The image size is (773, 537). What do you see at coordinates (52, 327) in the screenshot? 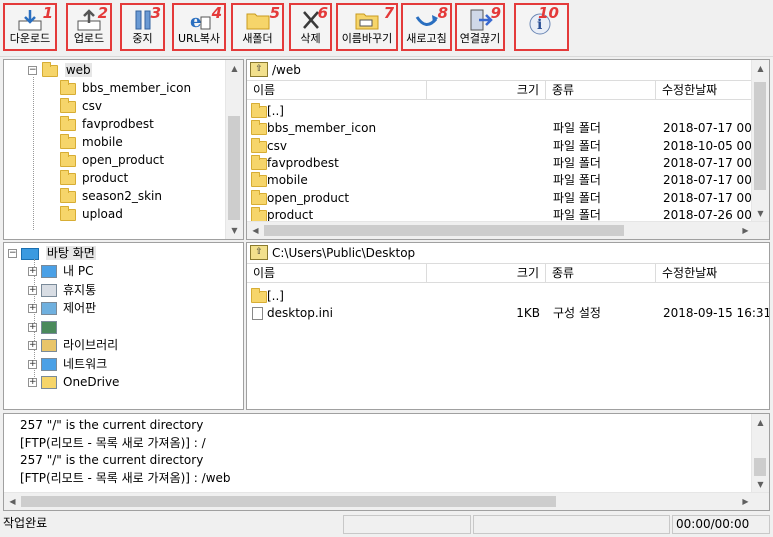
I see `tree-item` at bounding box center [52, 327].